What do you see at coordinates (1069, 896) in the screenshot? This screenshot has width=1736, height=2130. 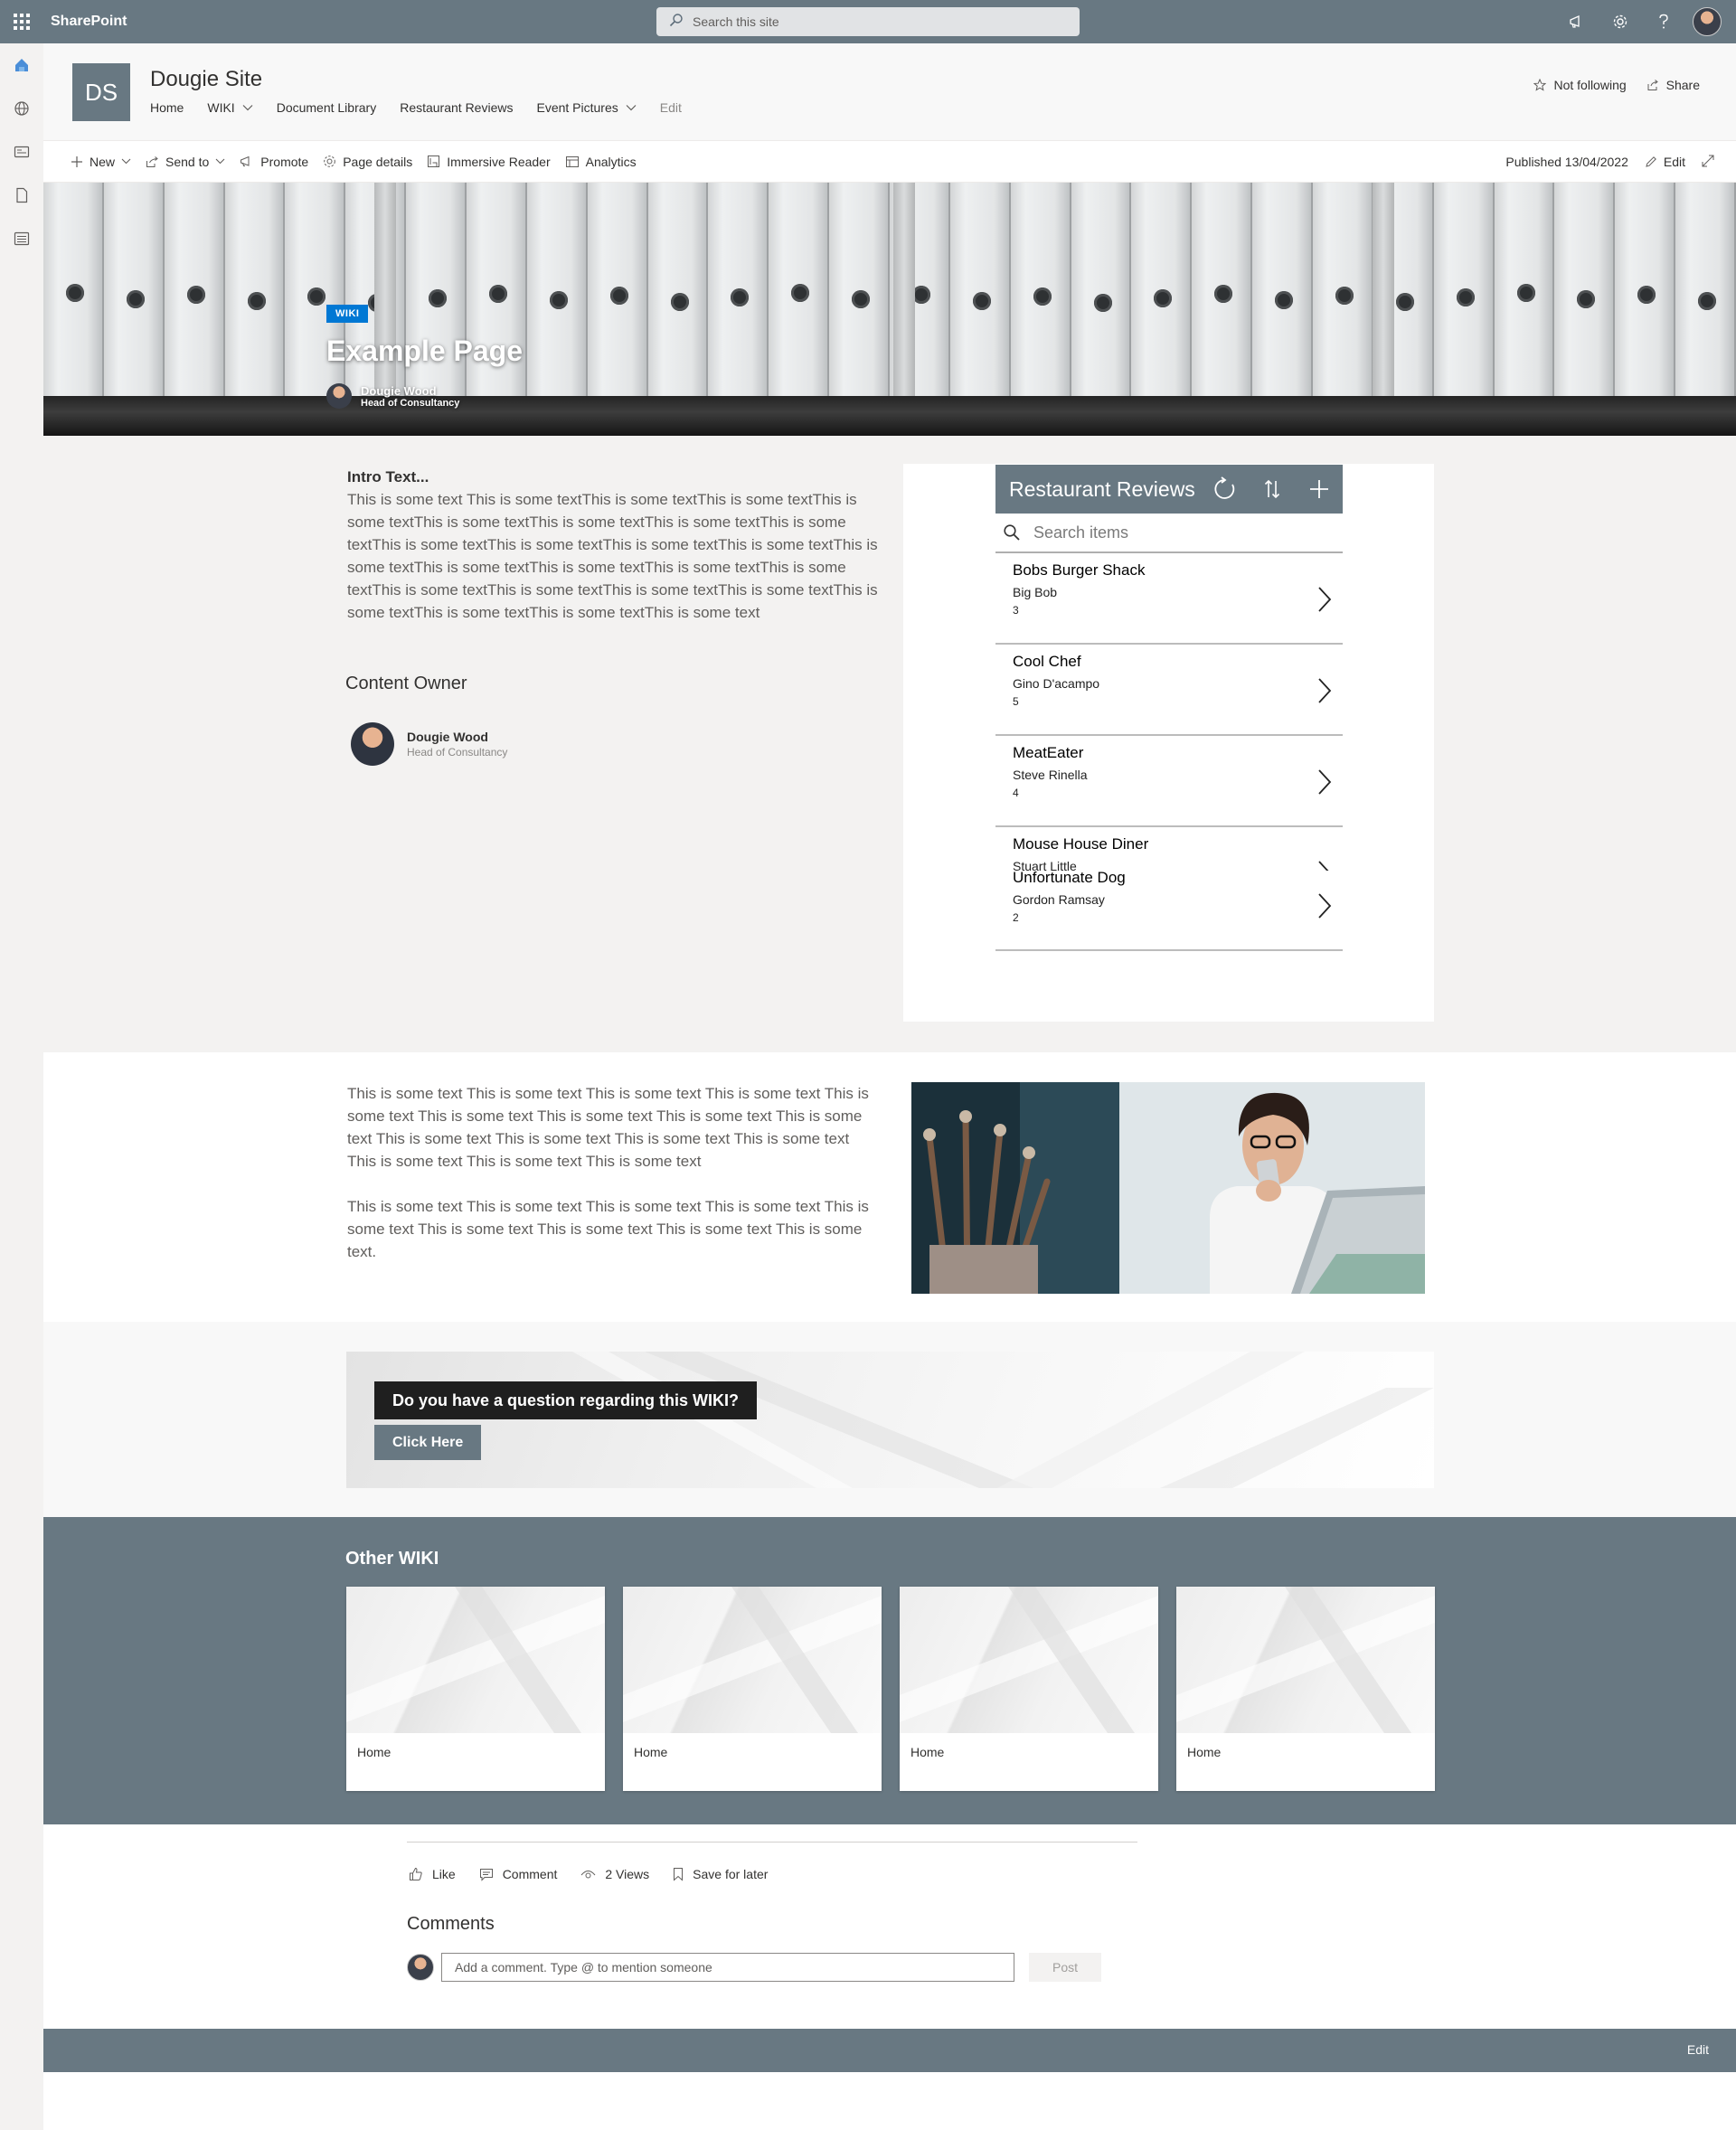 I see `list-item: Unfortunate Dog Gordon Ramsay 2` at bounding box center [1069, 896].